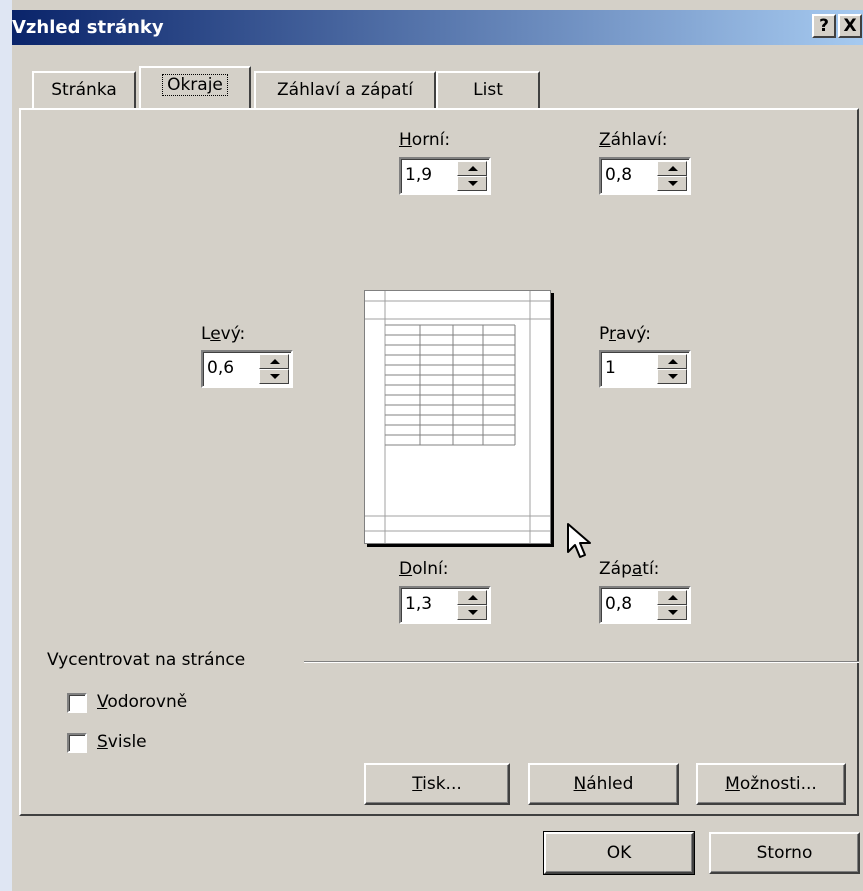 This screenshot has width=863, height=891. I want to click on top-margin-down-button, so click(472, 183).